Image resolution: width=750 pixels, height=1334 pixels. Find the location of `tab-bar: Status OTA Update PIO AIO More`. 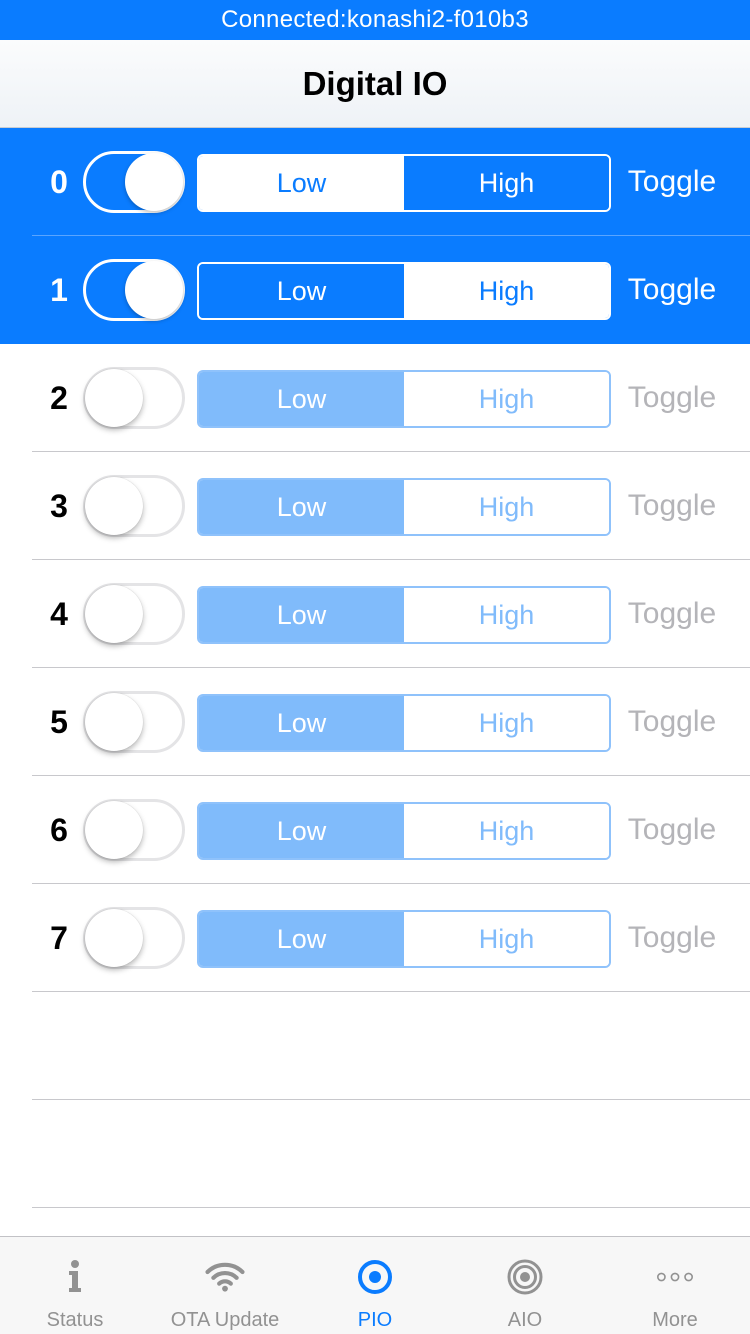

tab-bar: Status OTA Update PIO AIO More is located at coordinates (375, 1285).